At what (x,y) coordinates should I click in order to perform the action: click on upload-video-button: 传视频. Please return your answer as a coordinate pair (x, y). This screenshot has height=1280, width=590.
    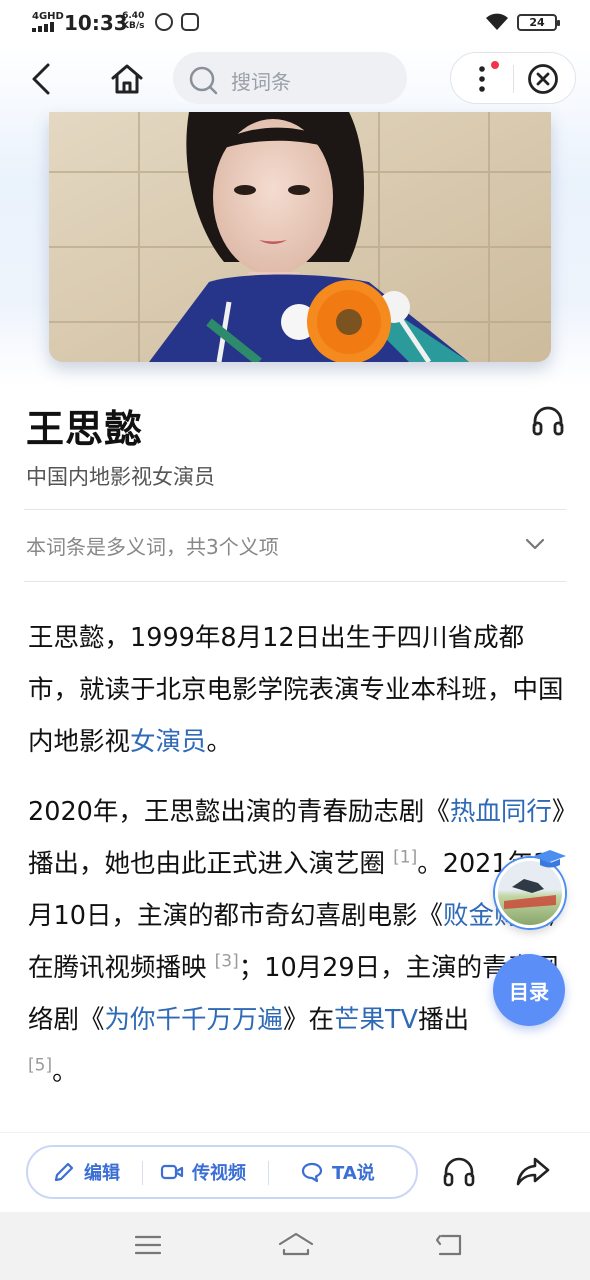
    Looking at the image, I should click on (203, 1172).